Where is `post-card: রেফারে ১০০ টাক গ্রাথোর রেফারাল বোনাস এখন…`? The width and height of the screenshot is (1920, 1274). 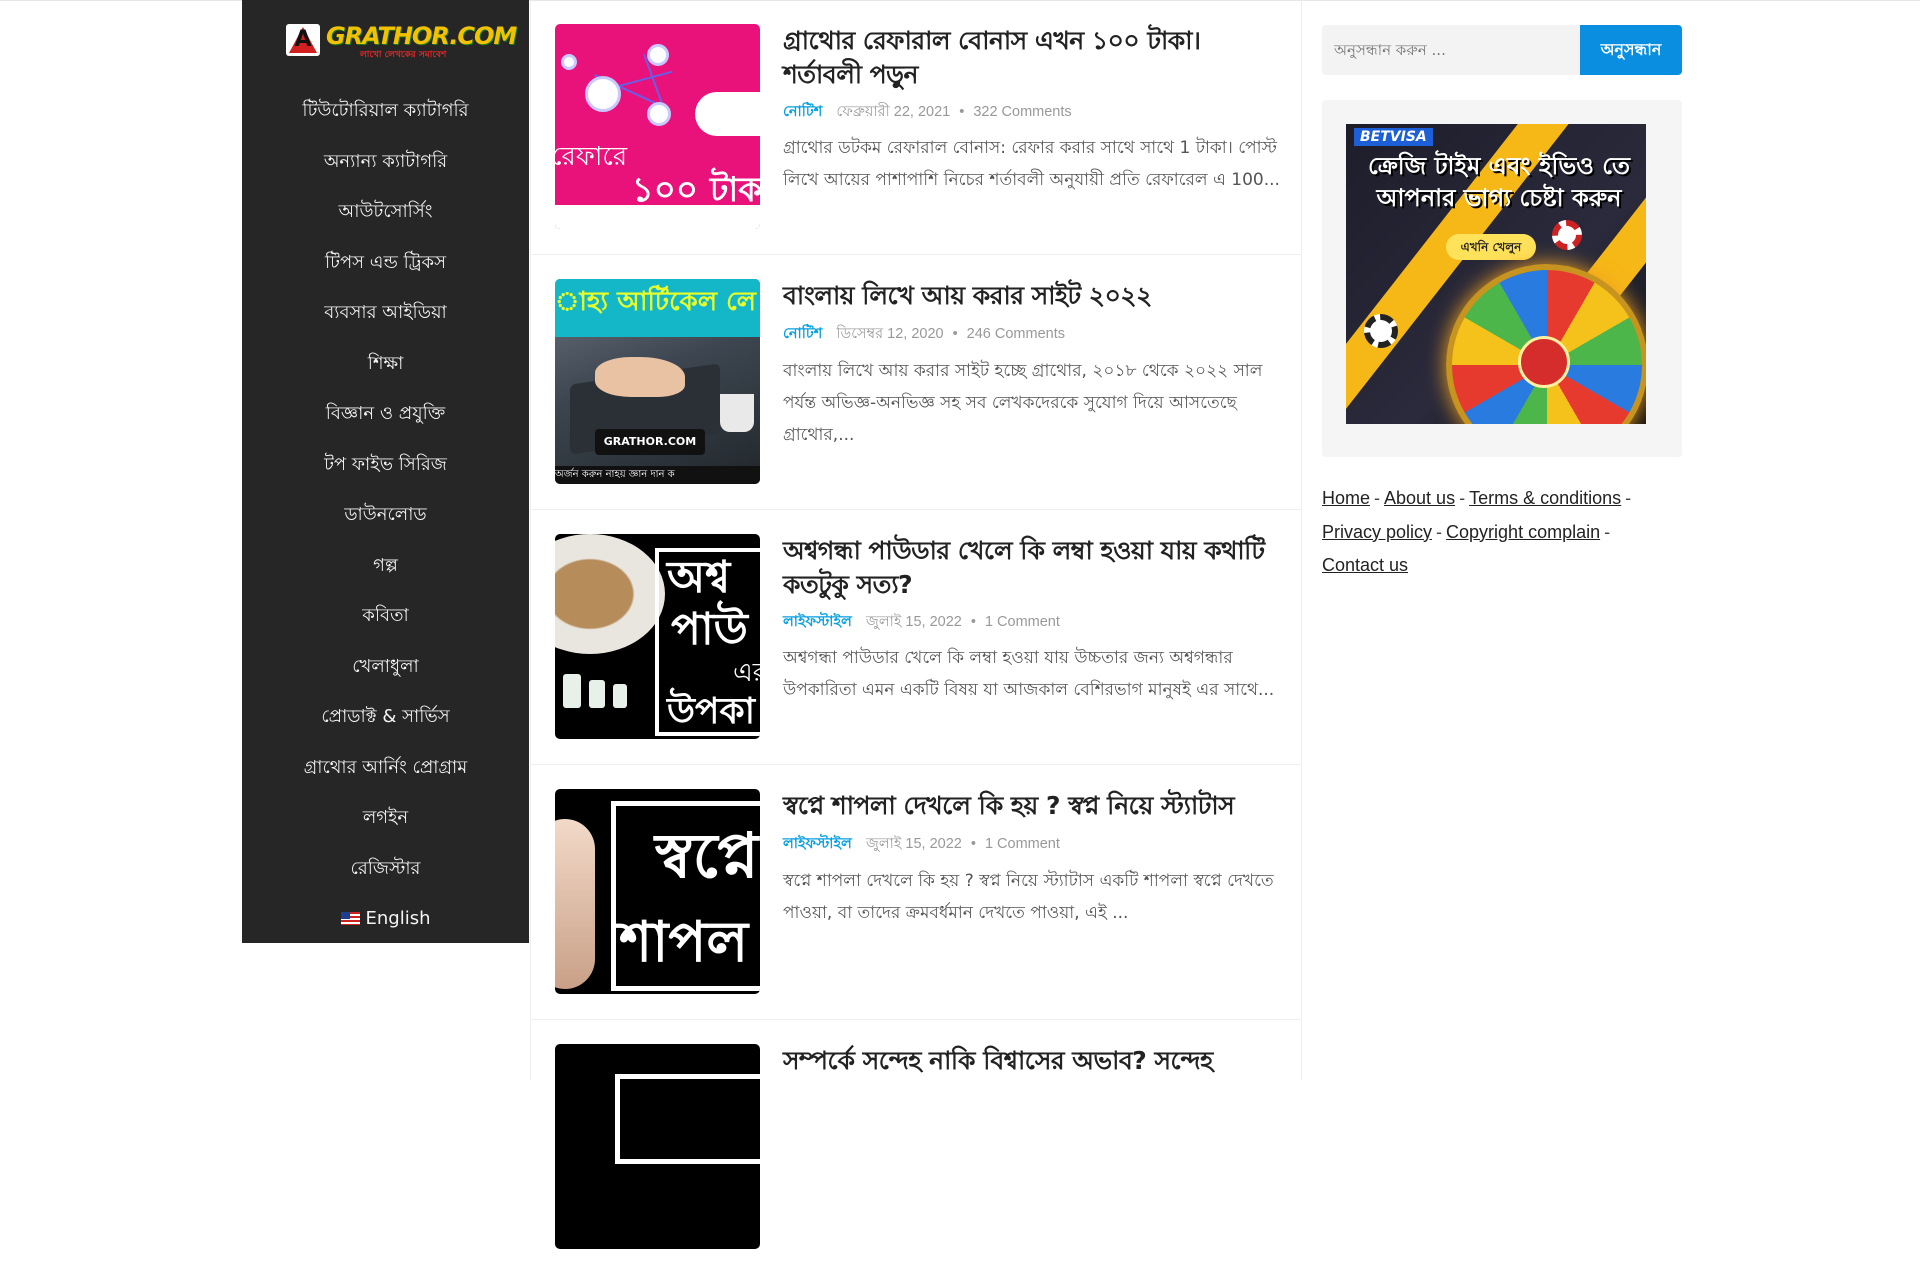 post-card: রেফারে ১০০ টাক গ্রাথোর রেফারাল বোনাস এখন… is located at coordinates (916, 127).